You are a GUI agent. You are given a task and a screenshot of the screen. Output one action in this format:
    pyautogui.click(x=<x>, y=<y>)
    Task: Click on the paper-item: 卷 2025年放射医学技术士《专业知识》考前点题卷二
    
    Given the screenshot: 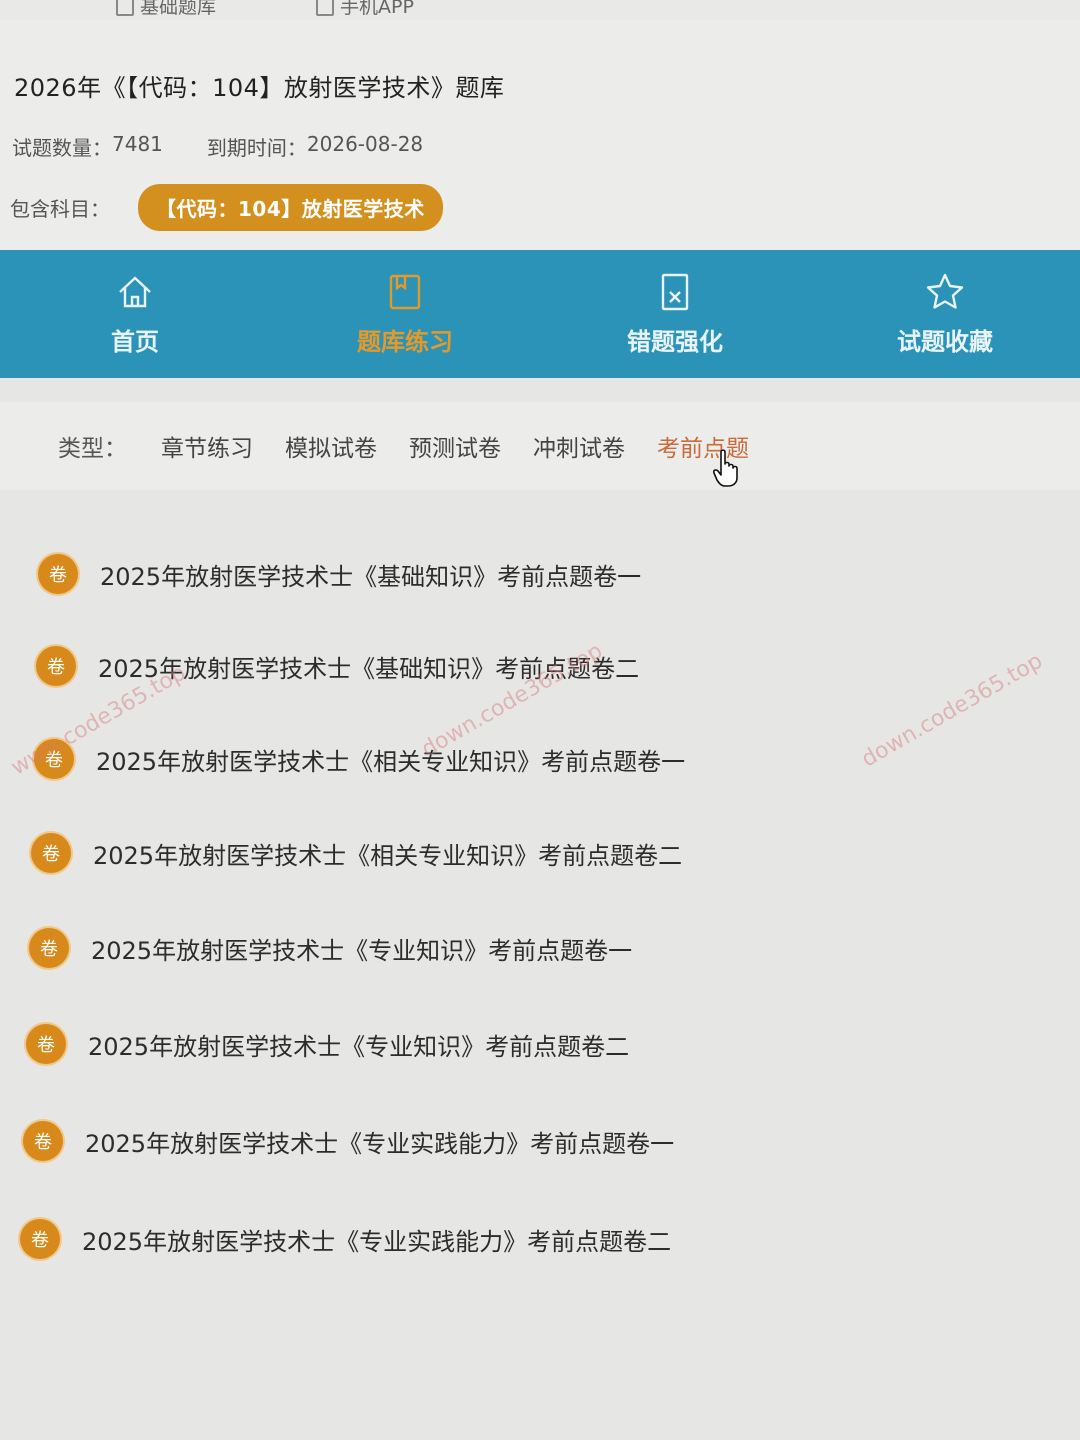 What is the action you would take?
    pyautogui.click(x=327, y=1044)
    